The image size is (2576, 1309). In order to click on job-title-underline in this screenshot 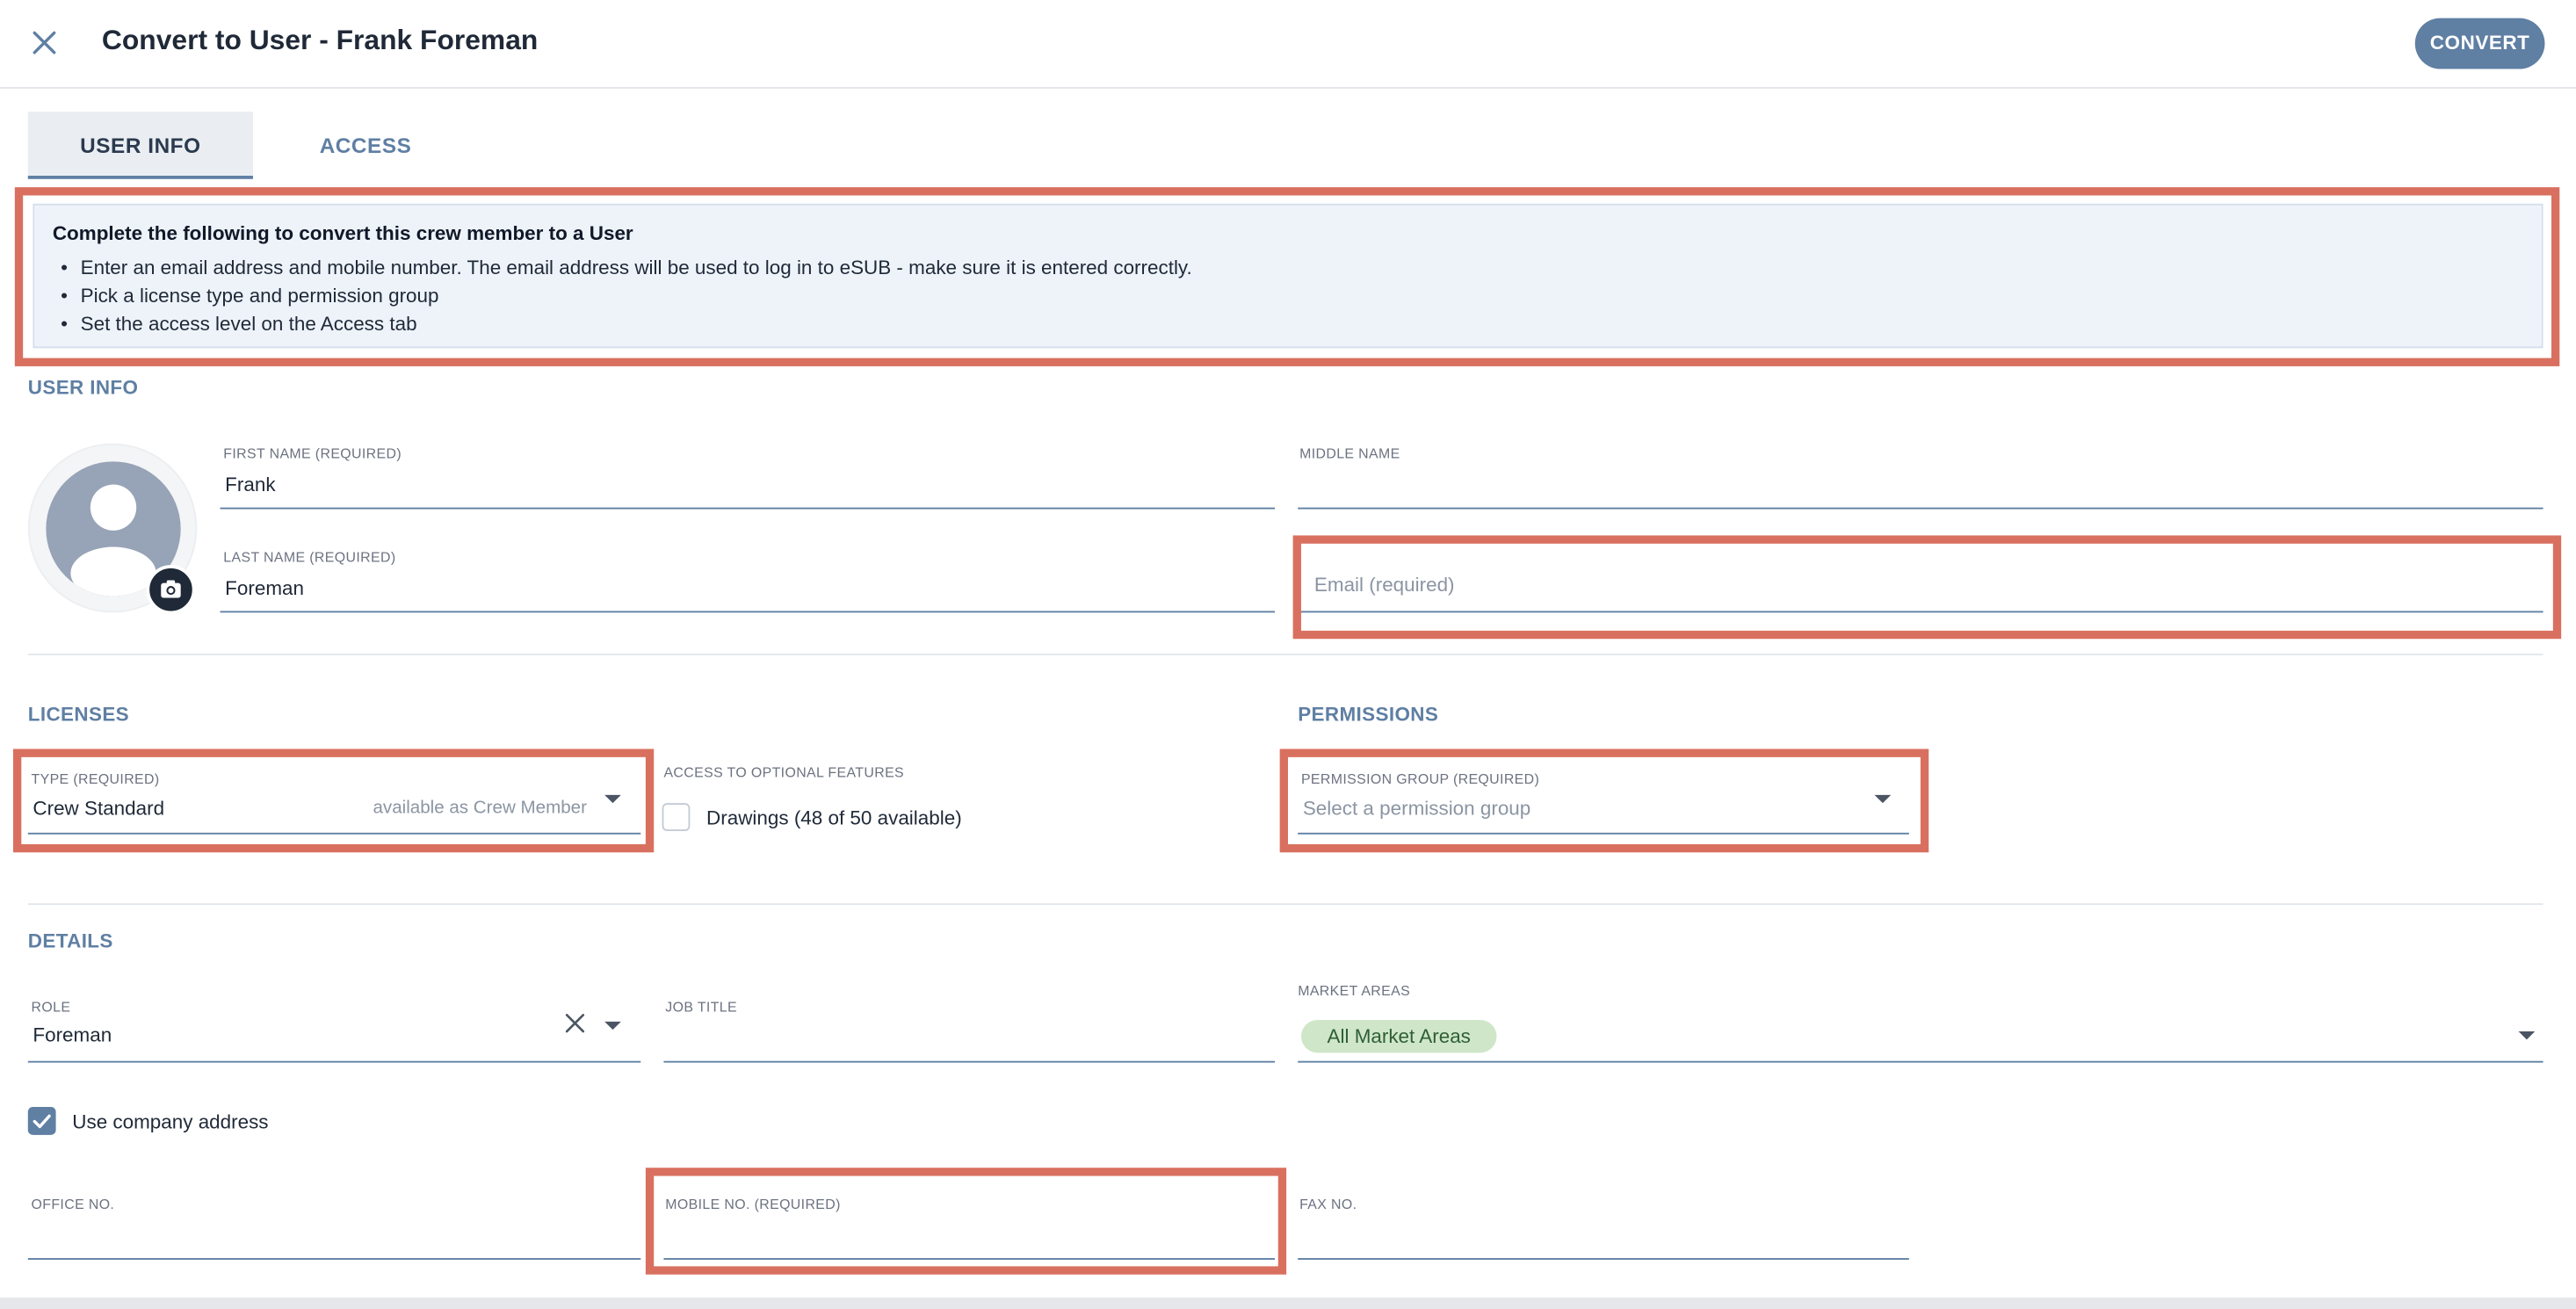, I will do `click(969, 1061)`.